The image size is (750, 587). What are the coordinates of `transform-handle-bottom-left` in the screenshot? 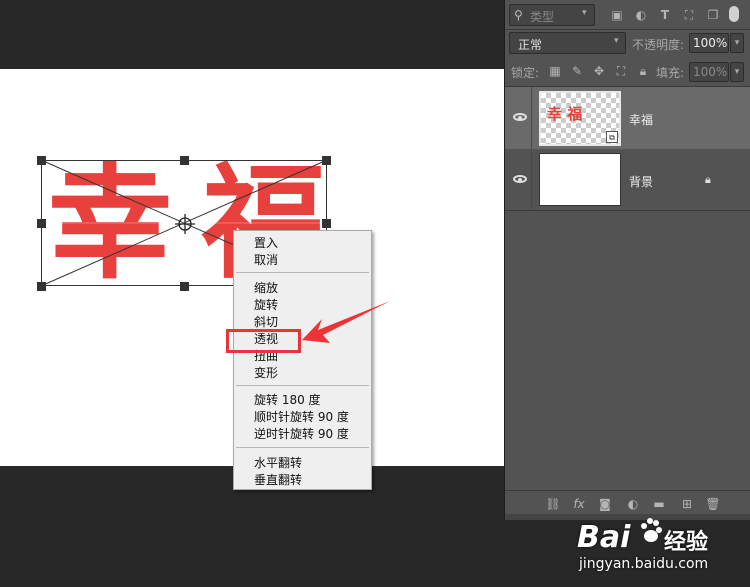 It's located at (41, 286).